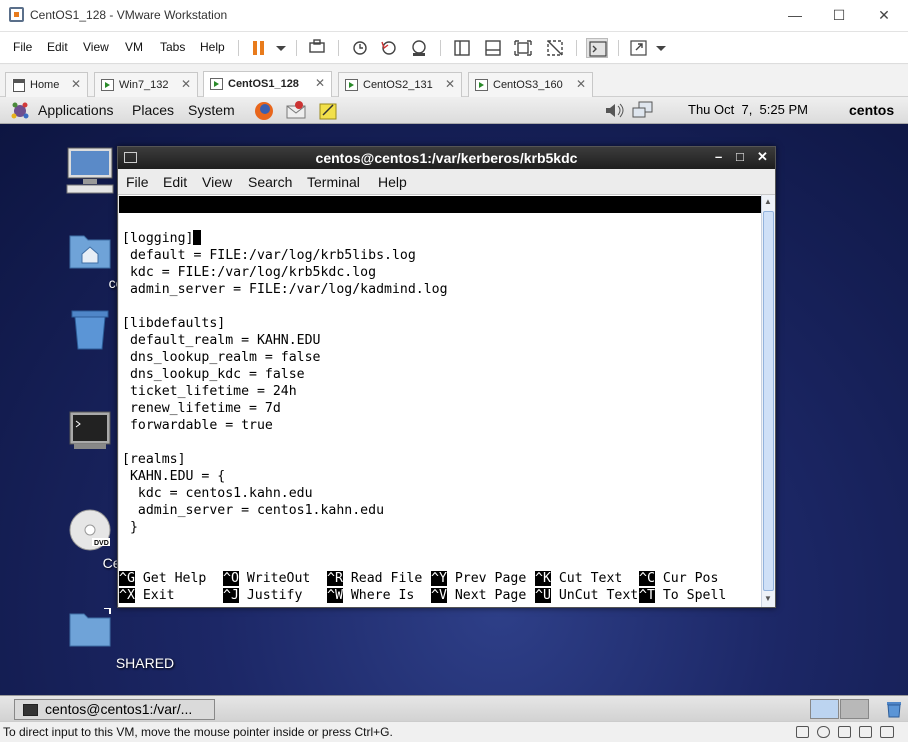  What do you see at coordinates (661, 48) in the screenshot?
I see `stretch-dropdown-icon` at bounding box center [661, 48].